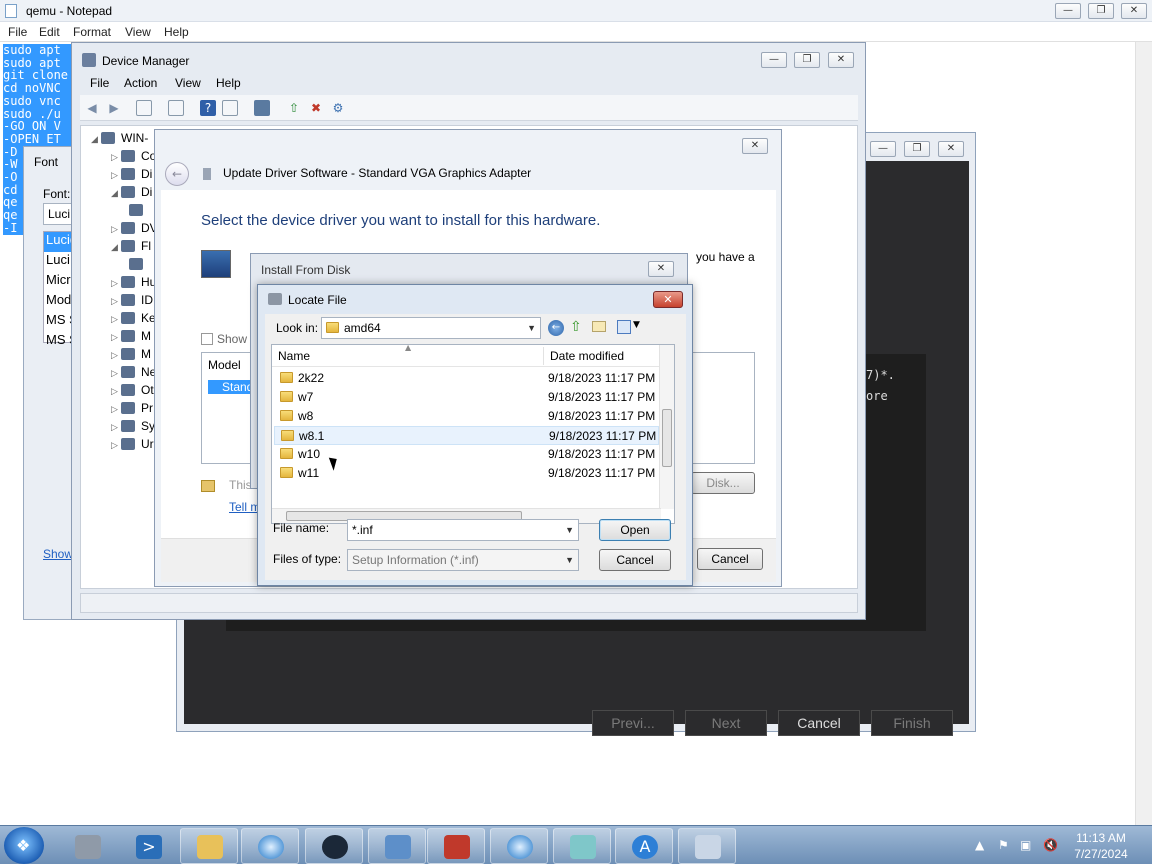 This screenshot has width=1152, height=864. Describe the element at coordinates (587, 356) in the screenshot. I see `column-date-modified: Date modified` at that location.